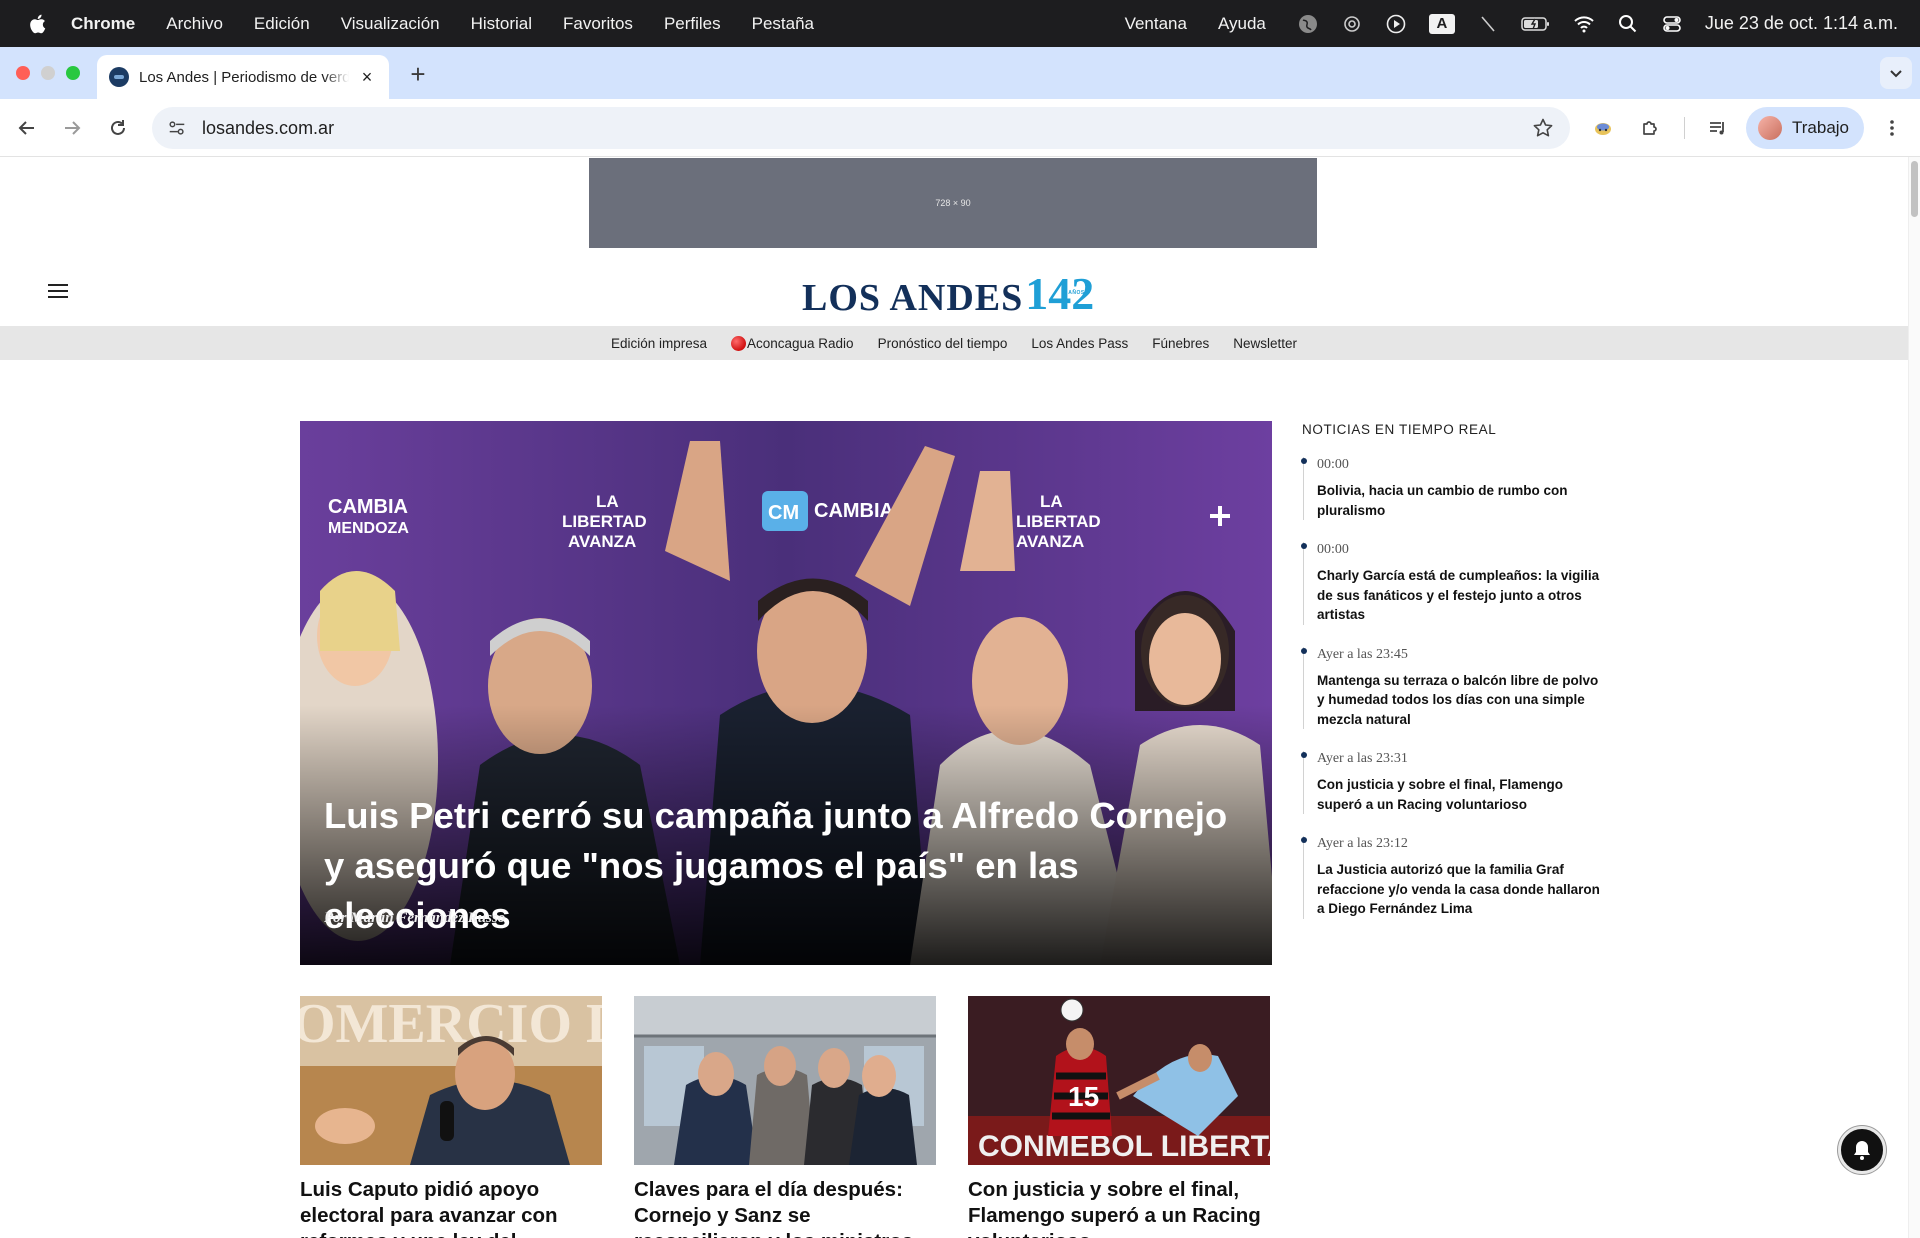  What do you see at coordinates (1488, 24) in the screenshot?
I see `pen-icon` at bounding box center [1488, 24].